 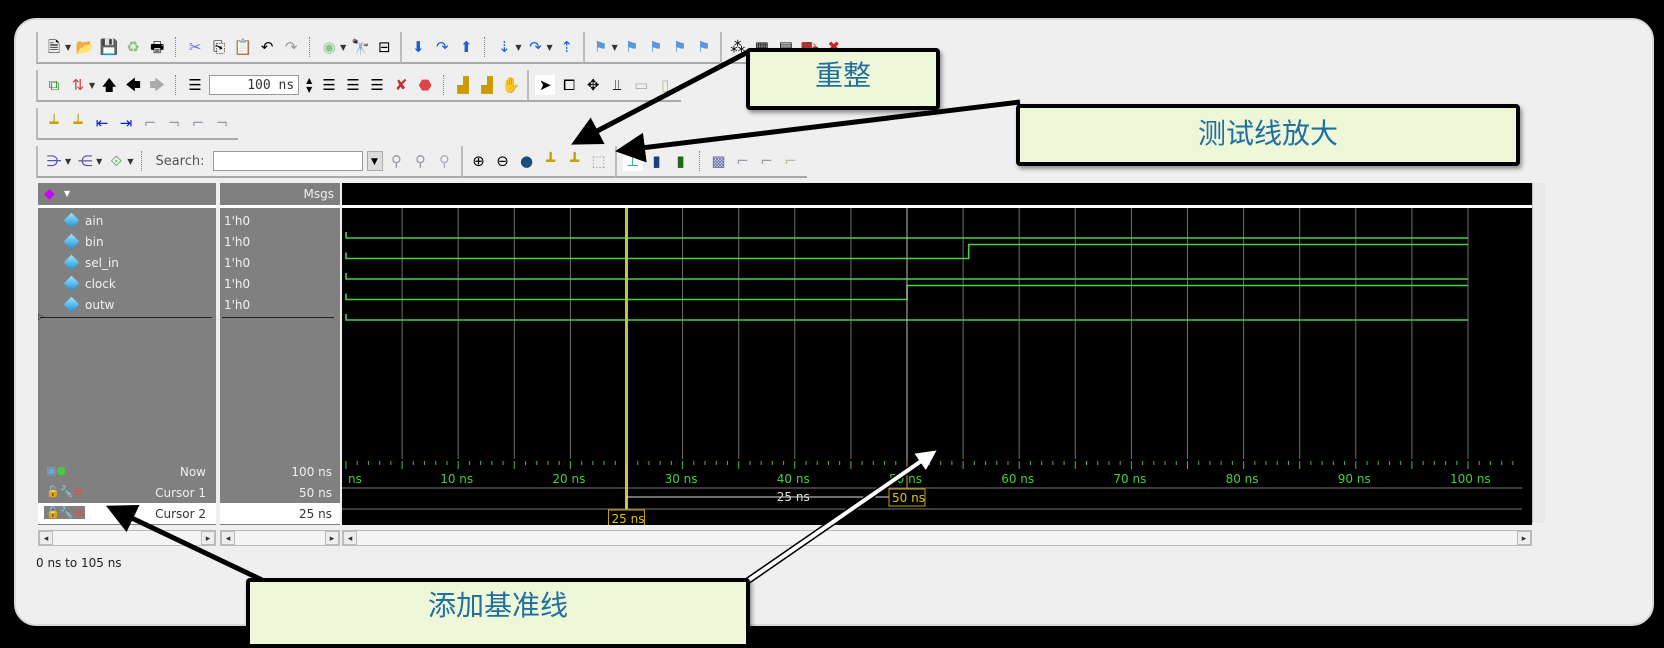 I want to click on delete-cursor-icon: ┷, so click(x=78, y=123).